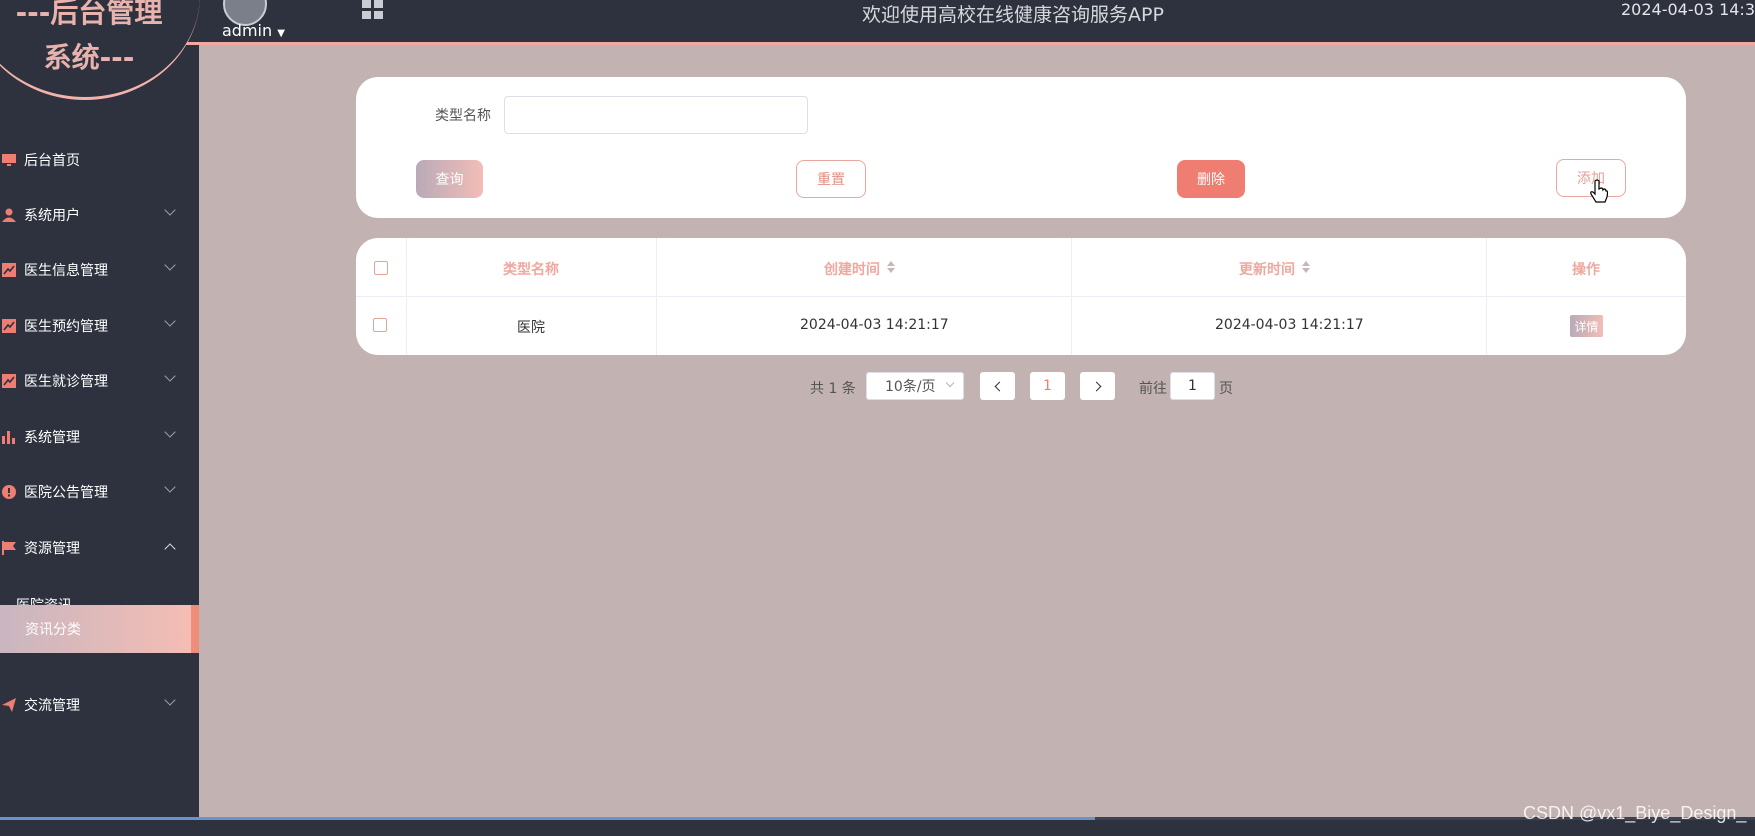 The image size is (1755, 836). What do you see at coordinates (1013, 15) in the screenshot?
I see `welcome-title: 欢迎使用高校在线健康咨询服务APP` at bounding box center [1013, 15].